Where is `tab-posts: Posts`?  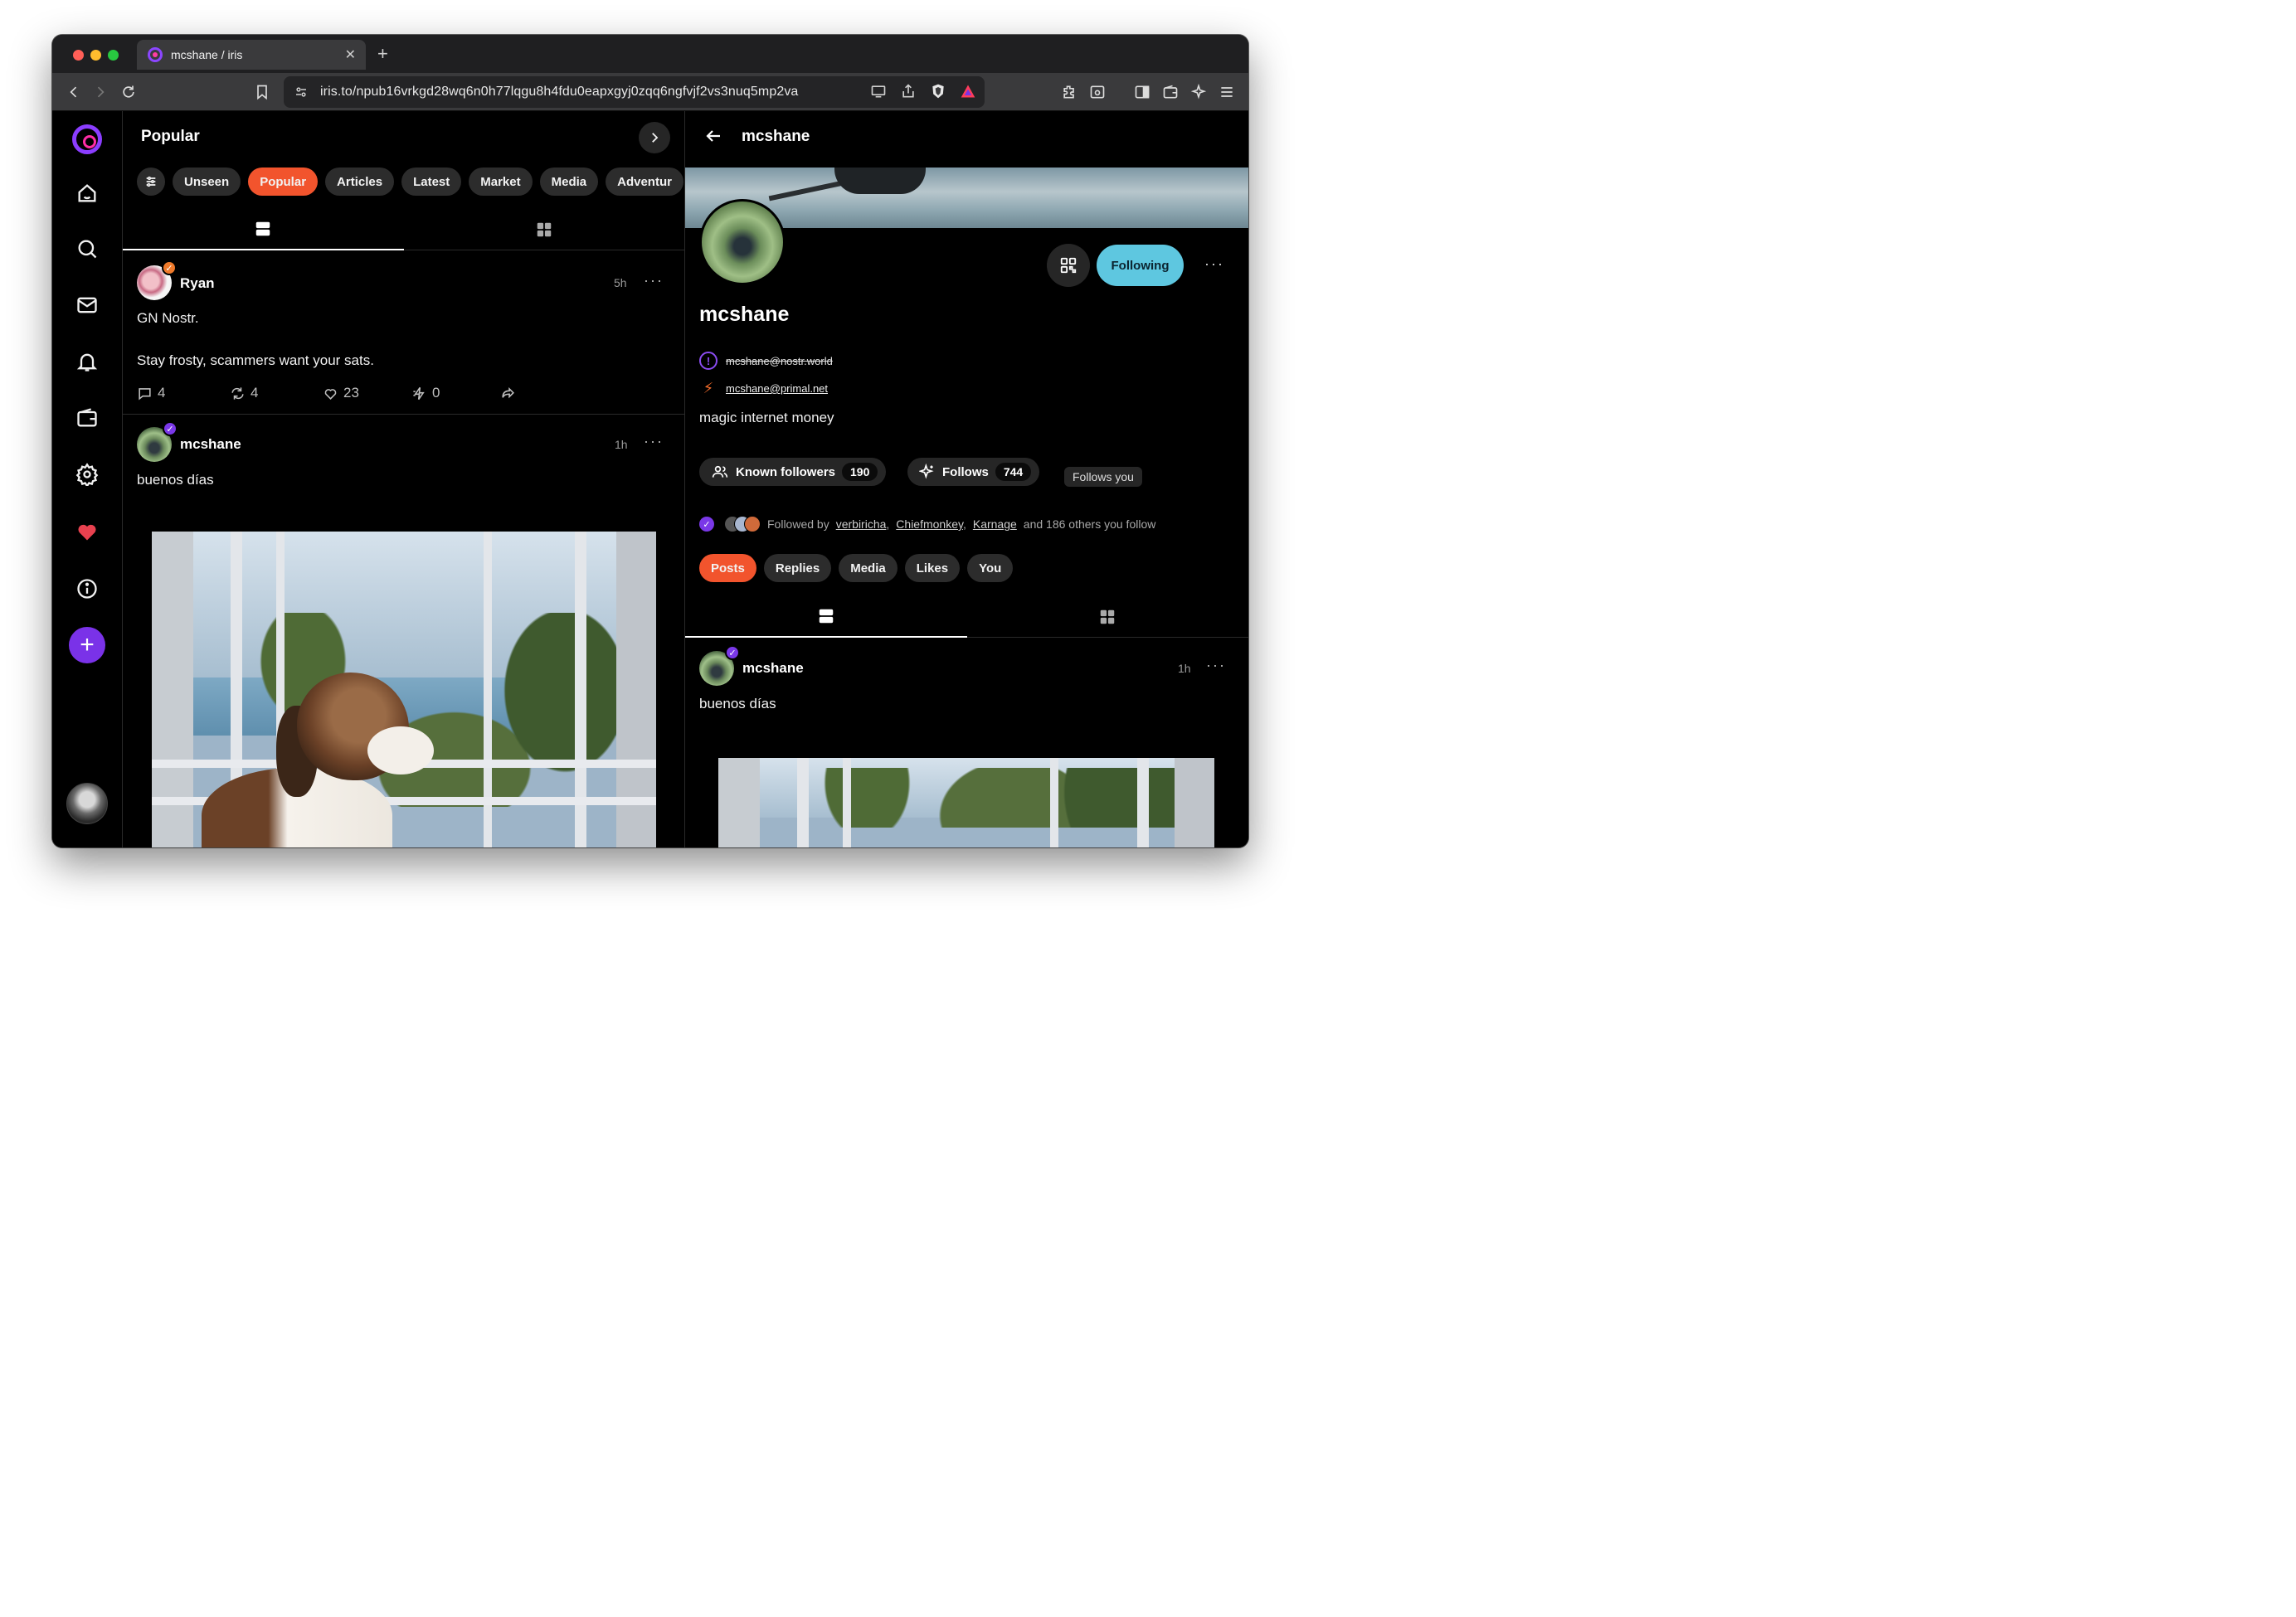
tab-posts: Posts is located at coordinates (728, 568).